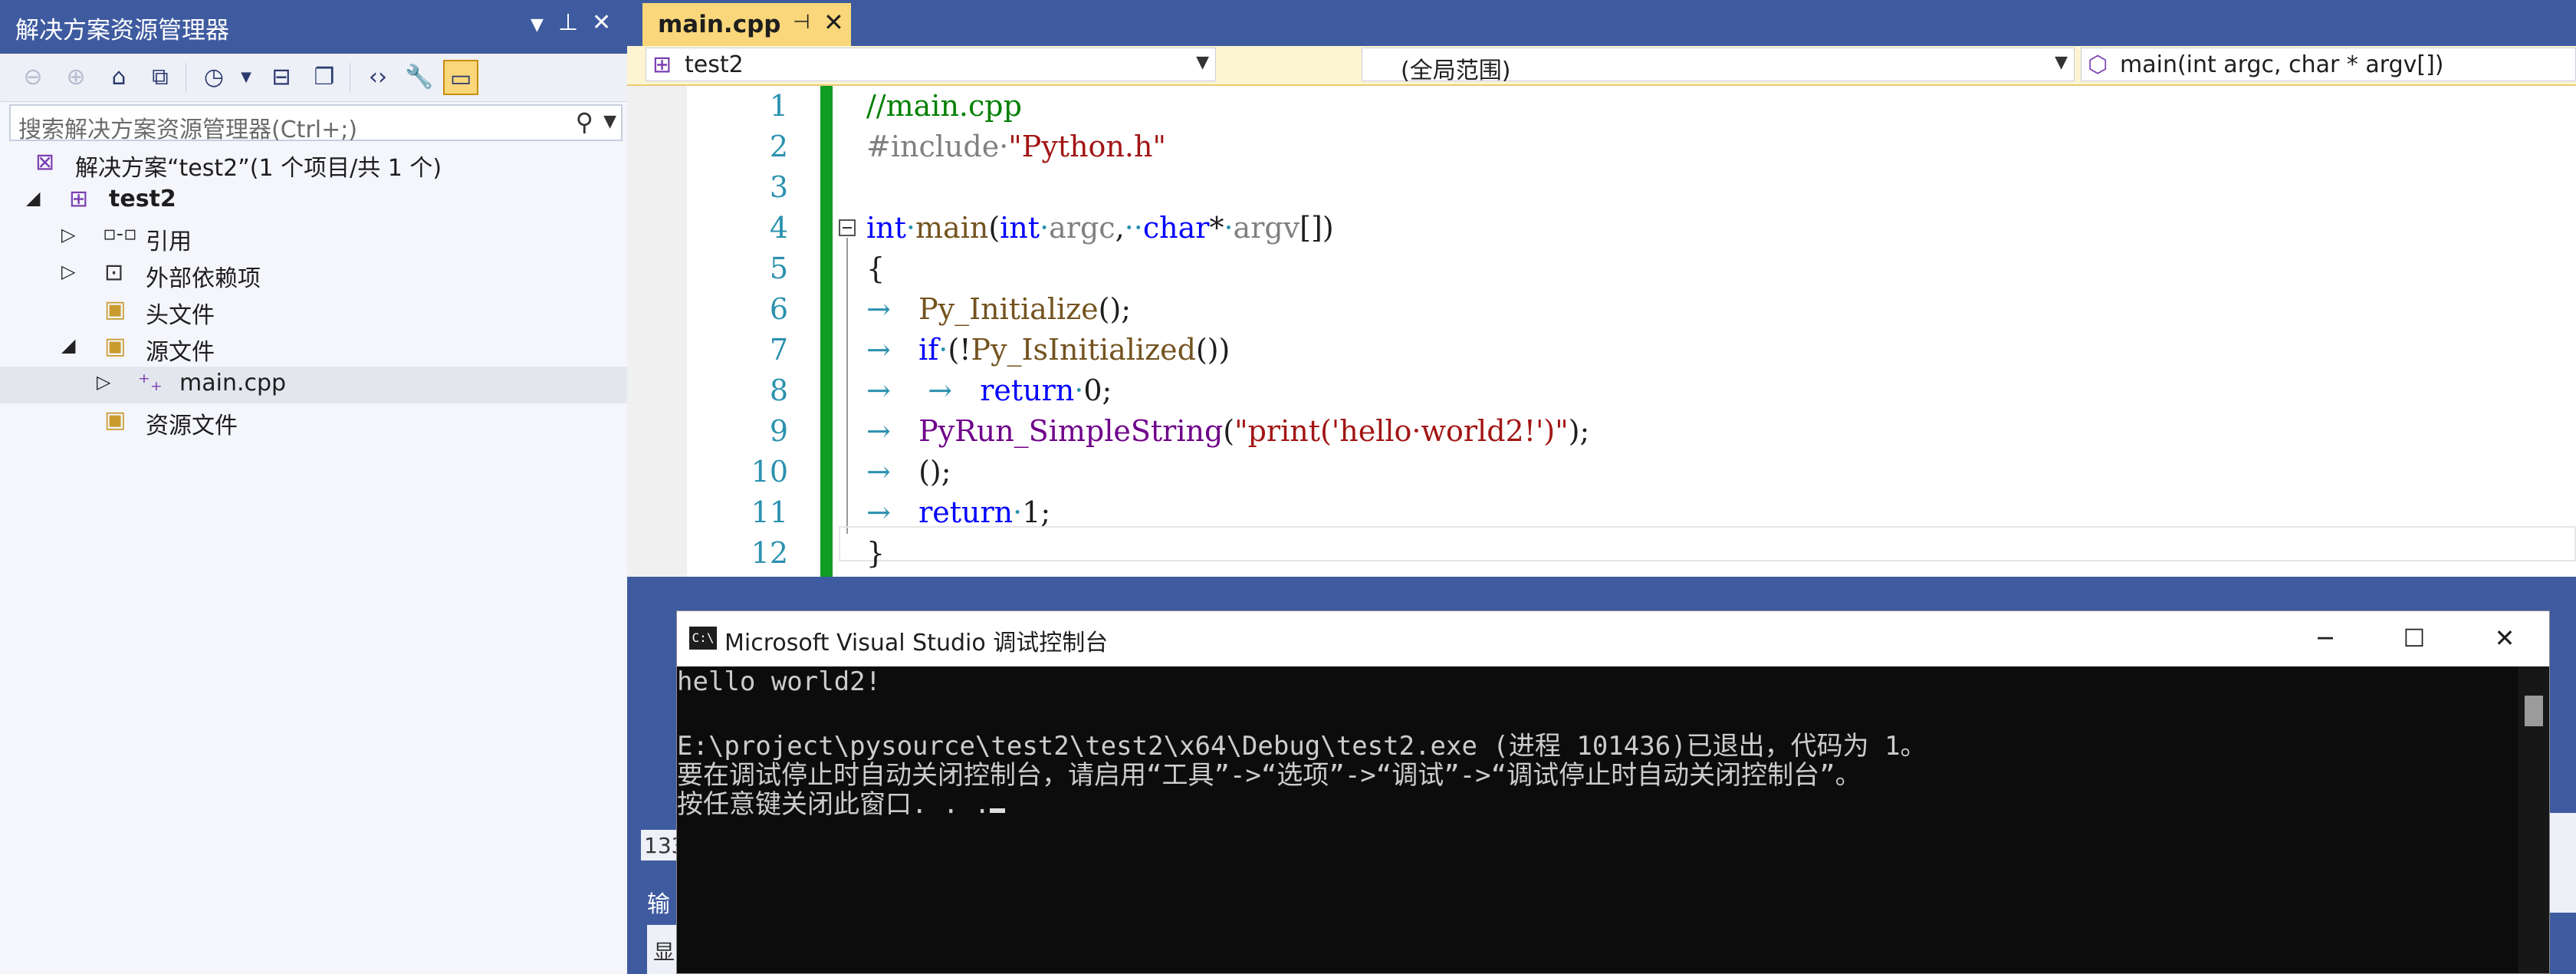 The image size is (2576, 974). What do you see at coordinates (461, 77) in the screenshot?
I see `preview-selected-items-icon: ▭` at bounding box center [461, 77].